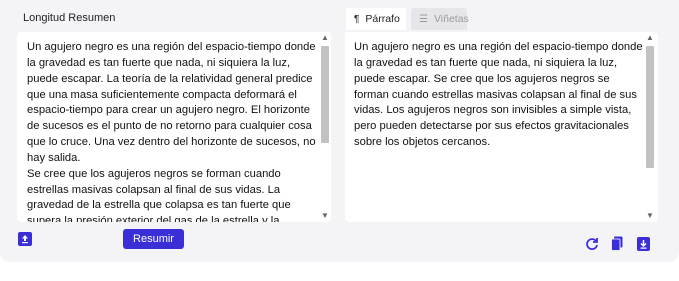 The width and height of the screenshot is (679, 281). What do you see at coordinates (592, 243) in the screenshot?
I see `refresh-icon` at bounding box center [592, 243].